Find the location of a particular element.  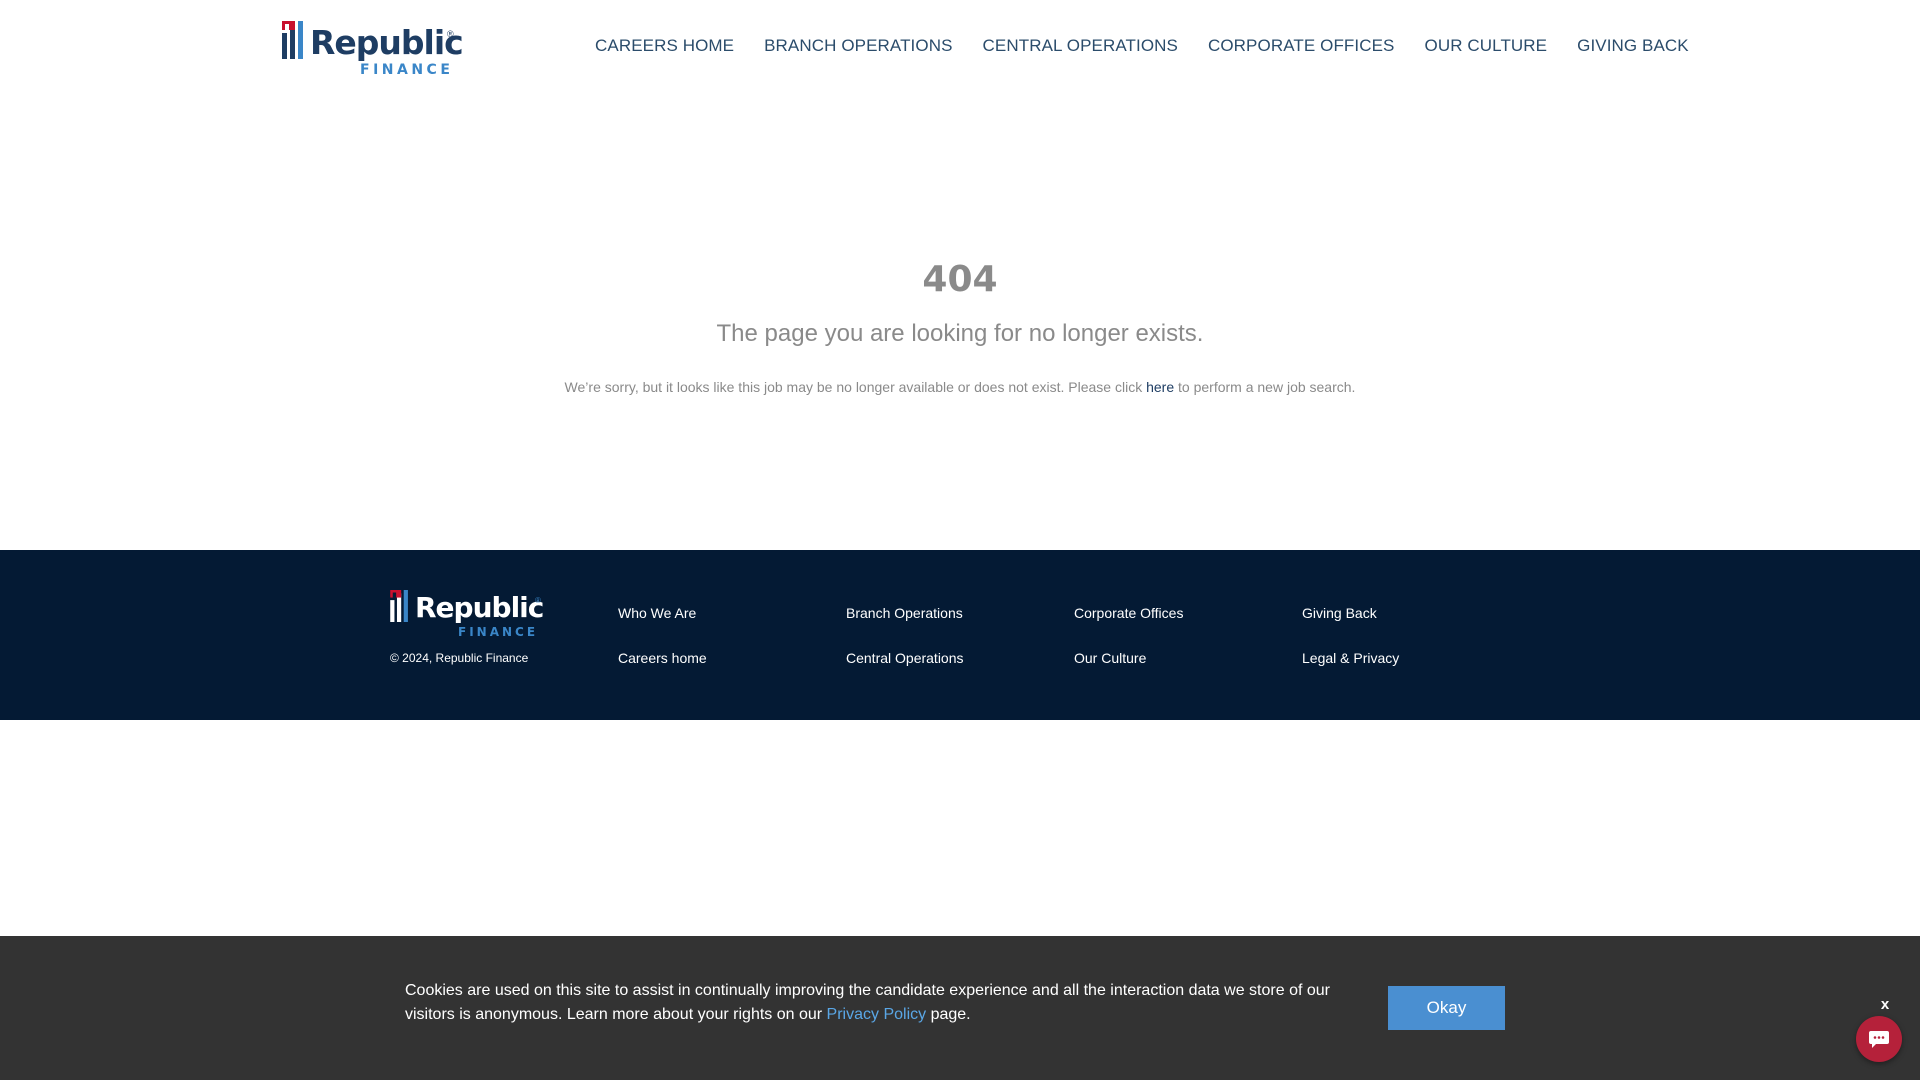

nav-central-operations: CENTRAL OPERATIONS is located at coordinates (1080, 46).